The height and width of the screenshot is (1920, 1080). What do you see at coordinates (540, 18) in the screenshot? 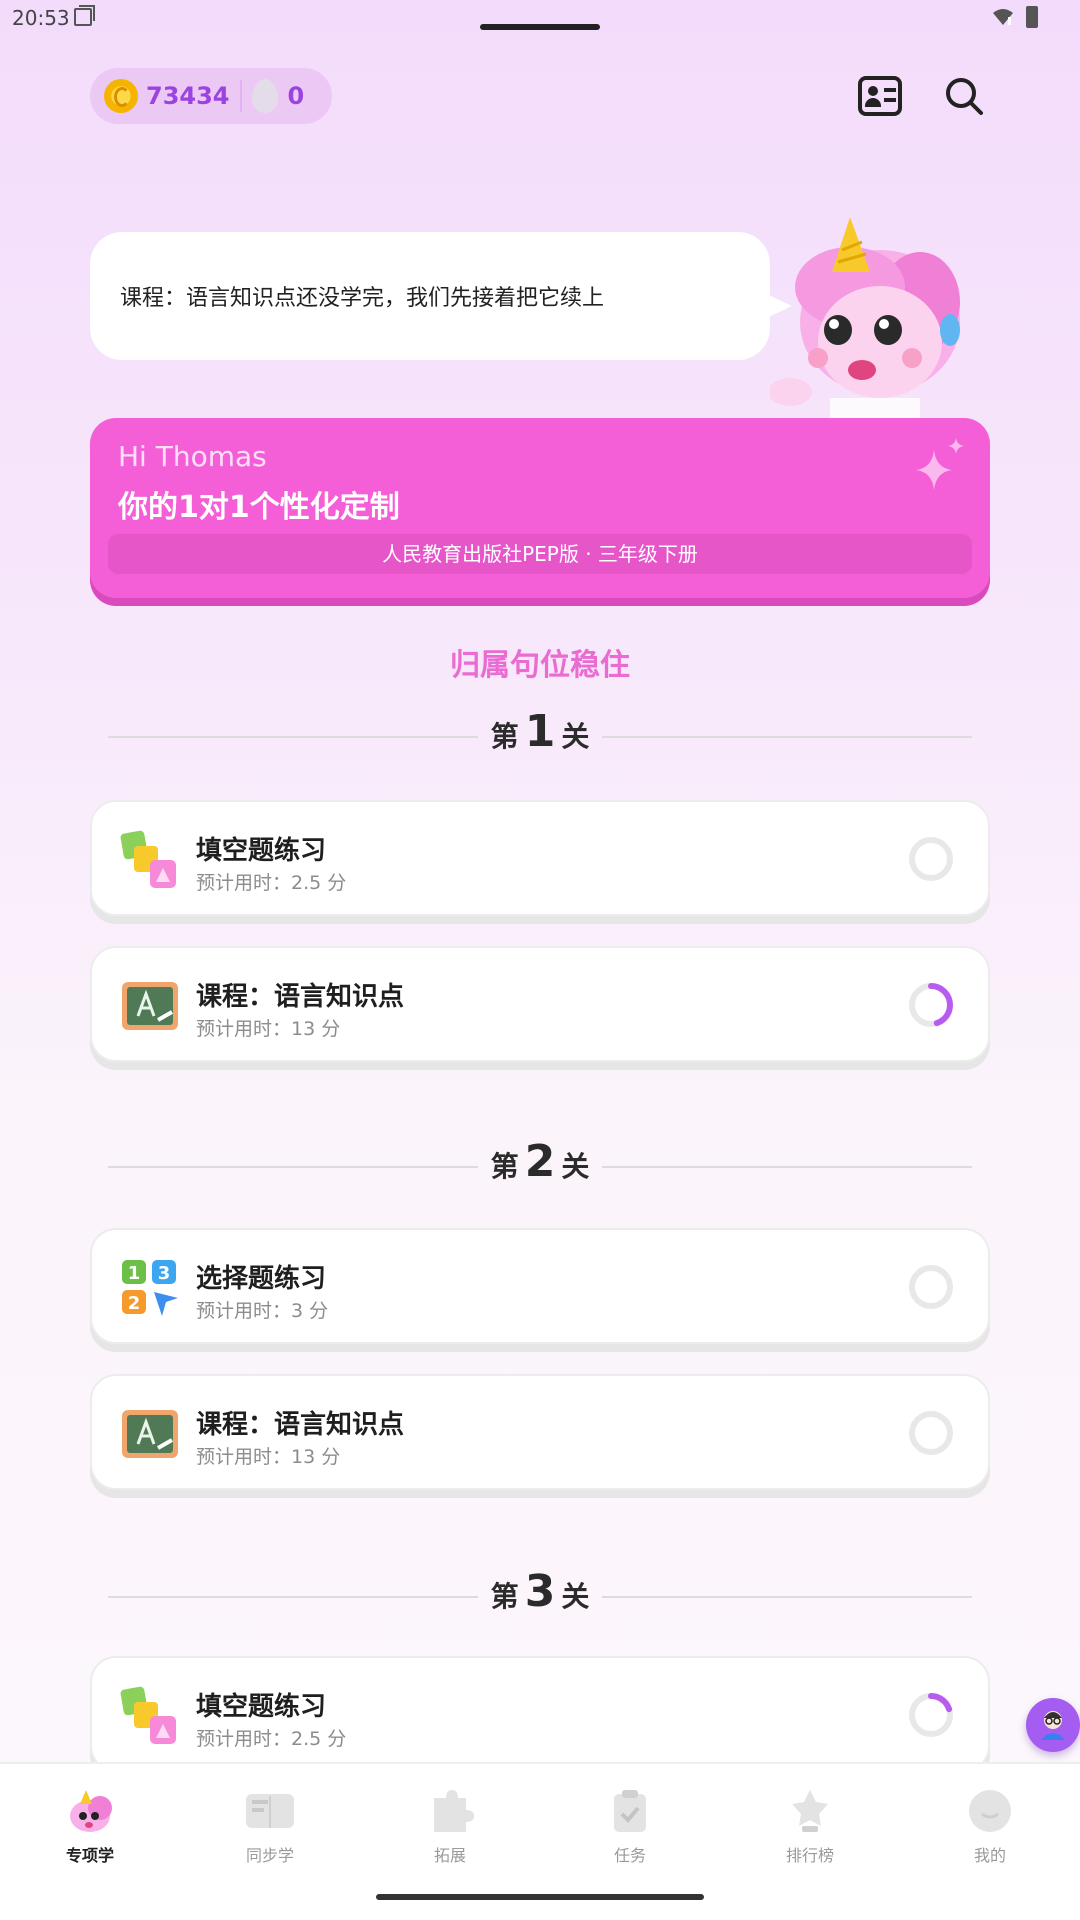
I see `status-bar: 20:53` at bounding box center [540, 18].